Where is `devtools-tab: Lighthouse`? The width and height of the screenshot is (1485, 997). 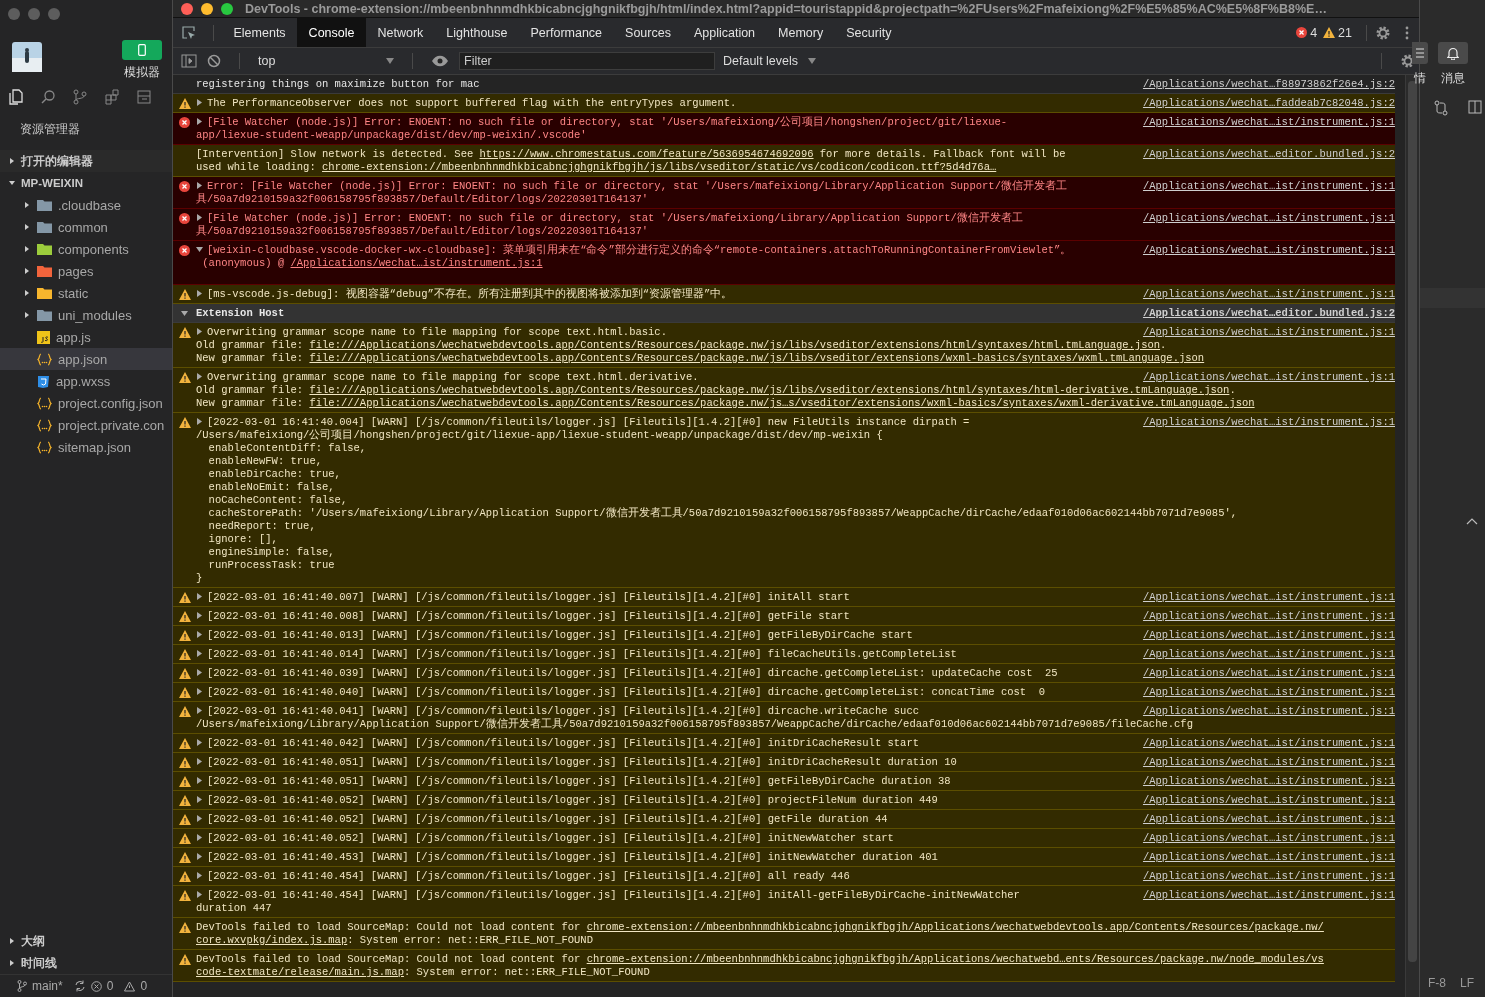
devtools-tab: Lighthouse is located at coordinates (476, 32).